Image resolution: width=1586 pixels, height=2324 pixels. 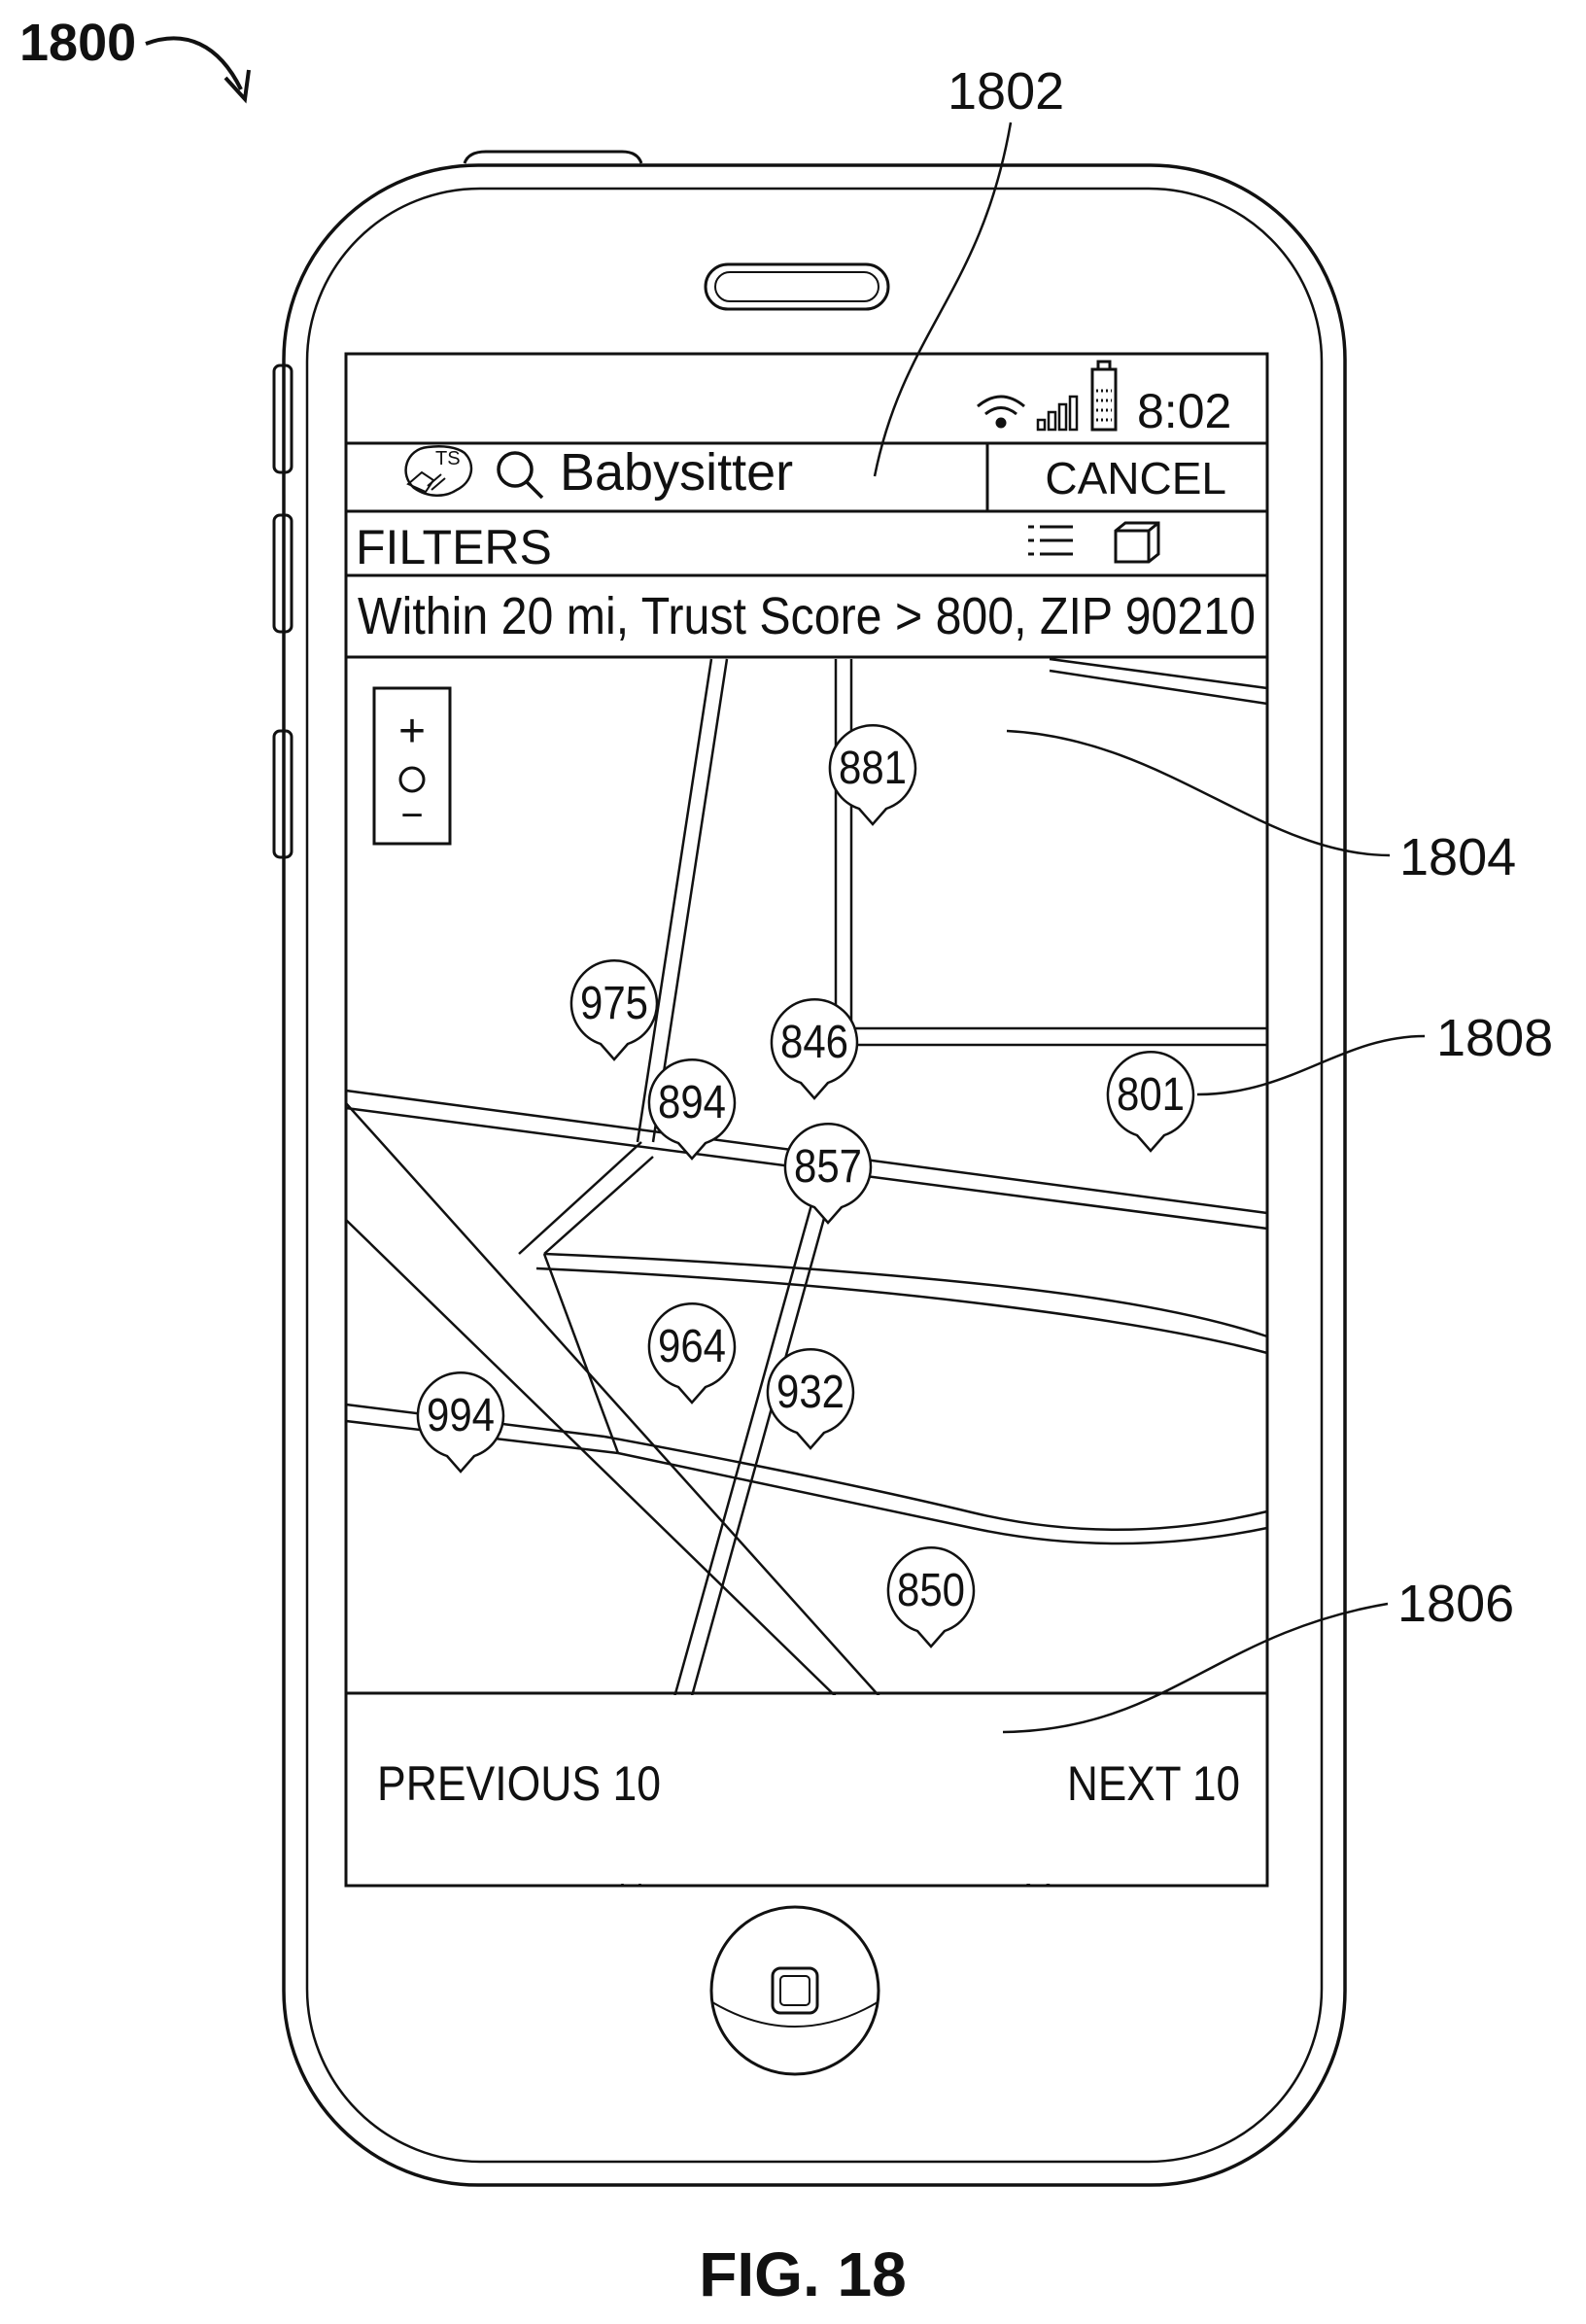 What do you see at coordinates (448, 458) in the screenshot?
I see `logo-text: TS` at bounding box center [448, 458].